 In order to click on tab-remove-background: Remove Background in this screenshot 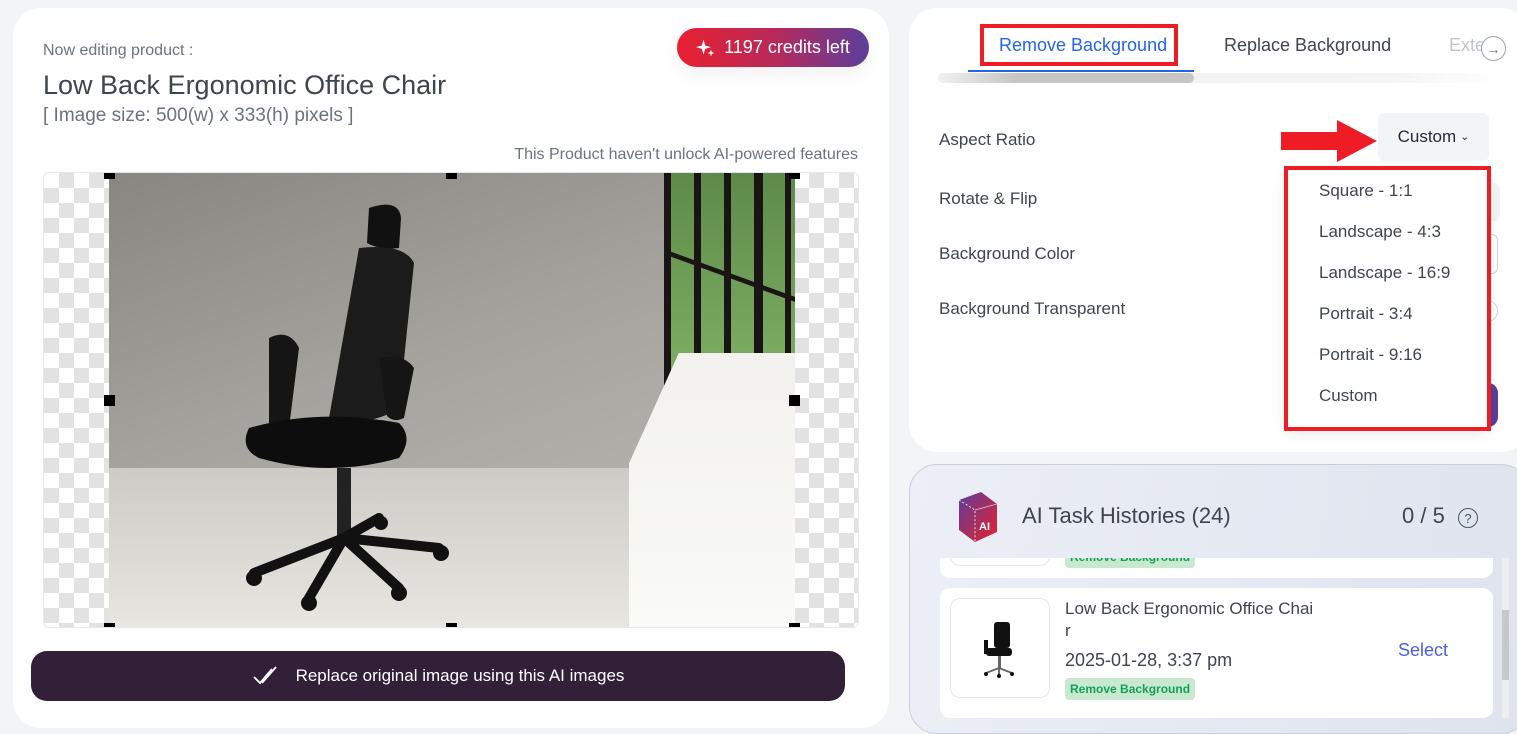, I will do `click(1083, 45)`.